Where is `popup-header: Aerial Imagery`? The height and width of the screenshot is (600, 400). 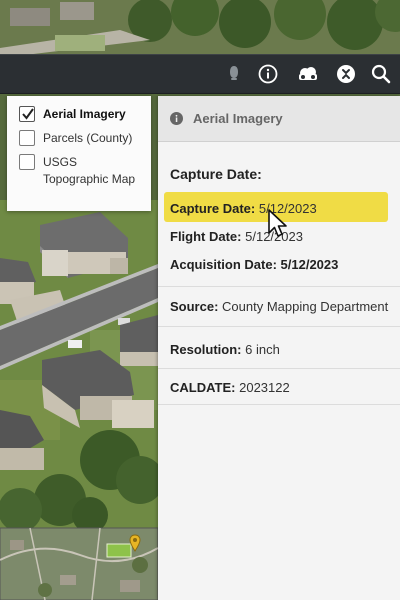 popup-header: Aerial Imagery is located at coordinates (279, 119).